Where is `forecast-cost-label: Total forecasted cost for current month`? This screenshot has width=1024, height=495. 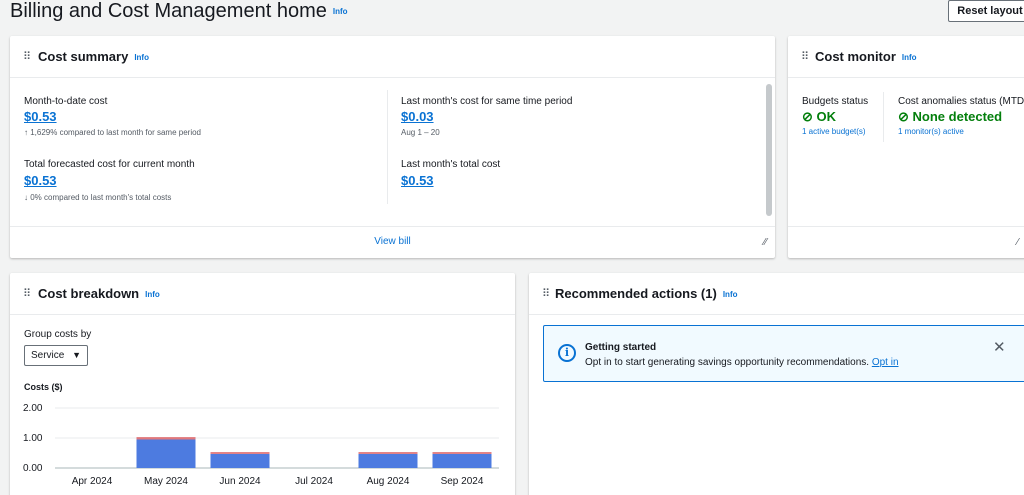
forecast-cost-label: Total forecasted cost for current month is located at coordinates (109, 164).